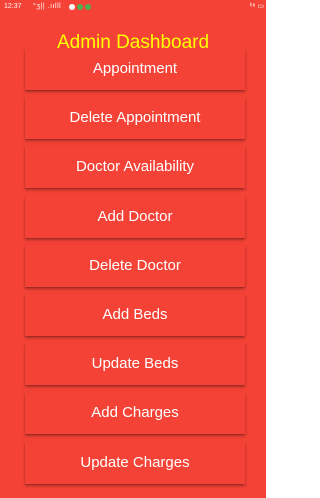 This screenshot has height=498, width=320. Describe the element at coordinates (135, 266) in the screenshot. I see `delete-doctor-button: Delete Doctor` at that location.